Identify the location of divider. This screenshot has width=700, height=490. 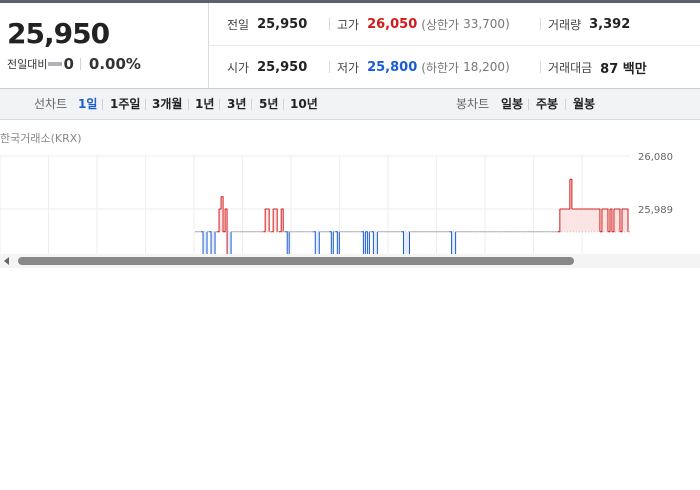
(80, 64).